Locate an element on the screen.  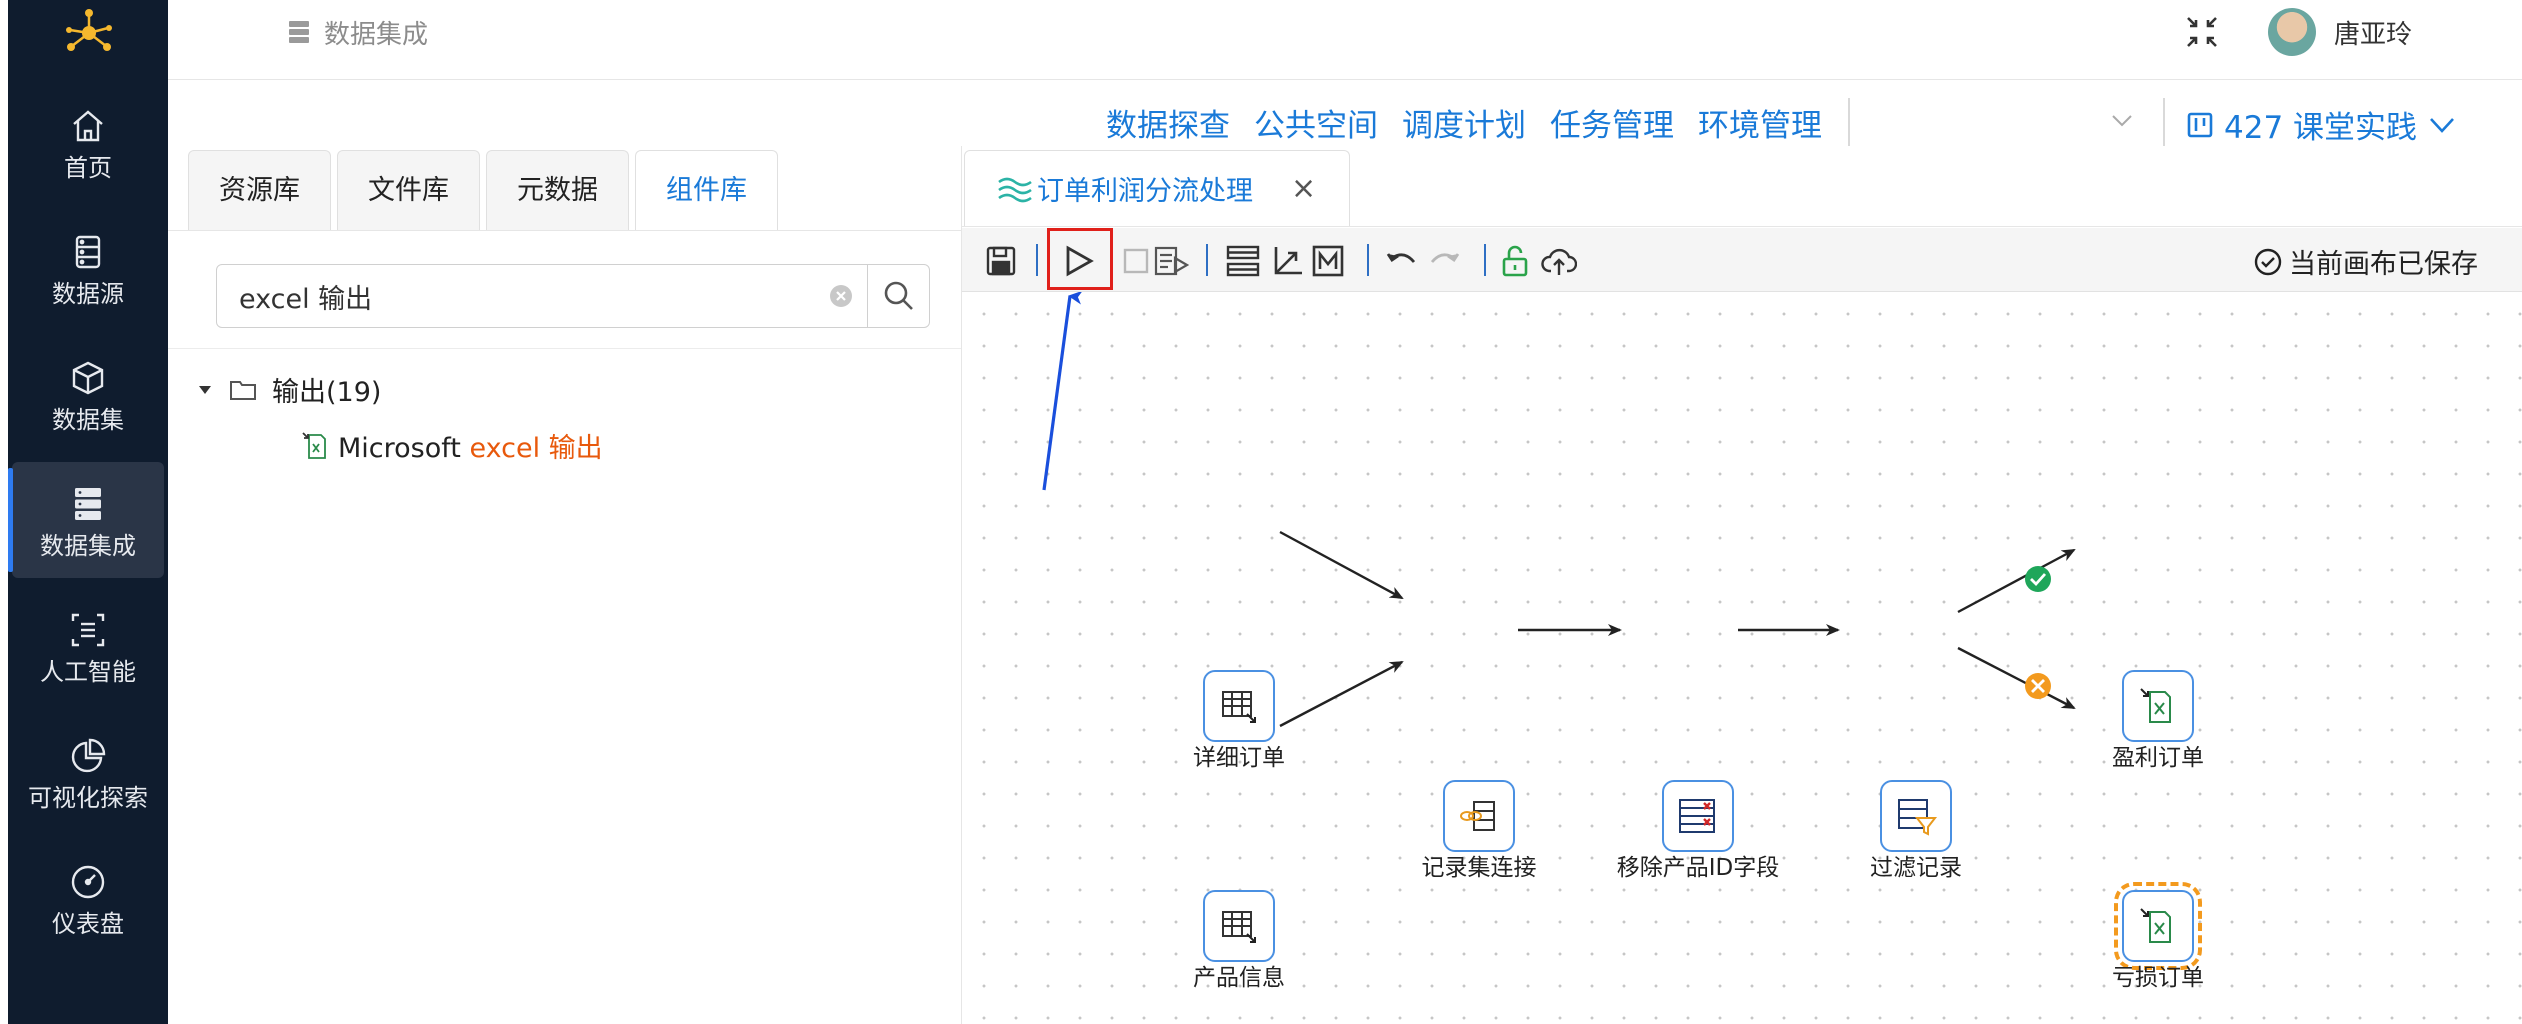
sidebar-item-label: 数据集成 is located at coordinates (88, 546).